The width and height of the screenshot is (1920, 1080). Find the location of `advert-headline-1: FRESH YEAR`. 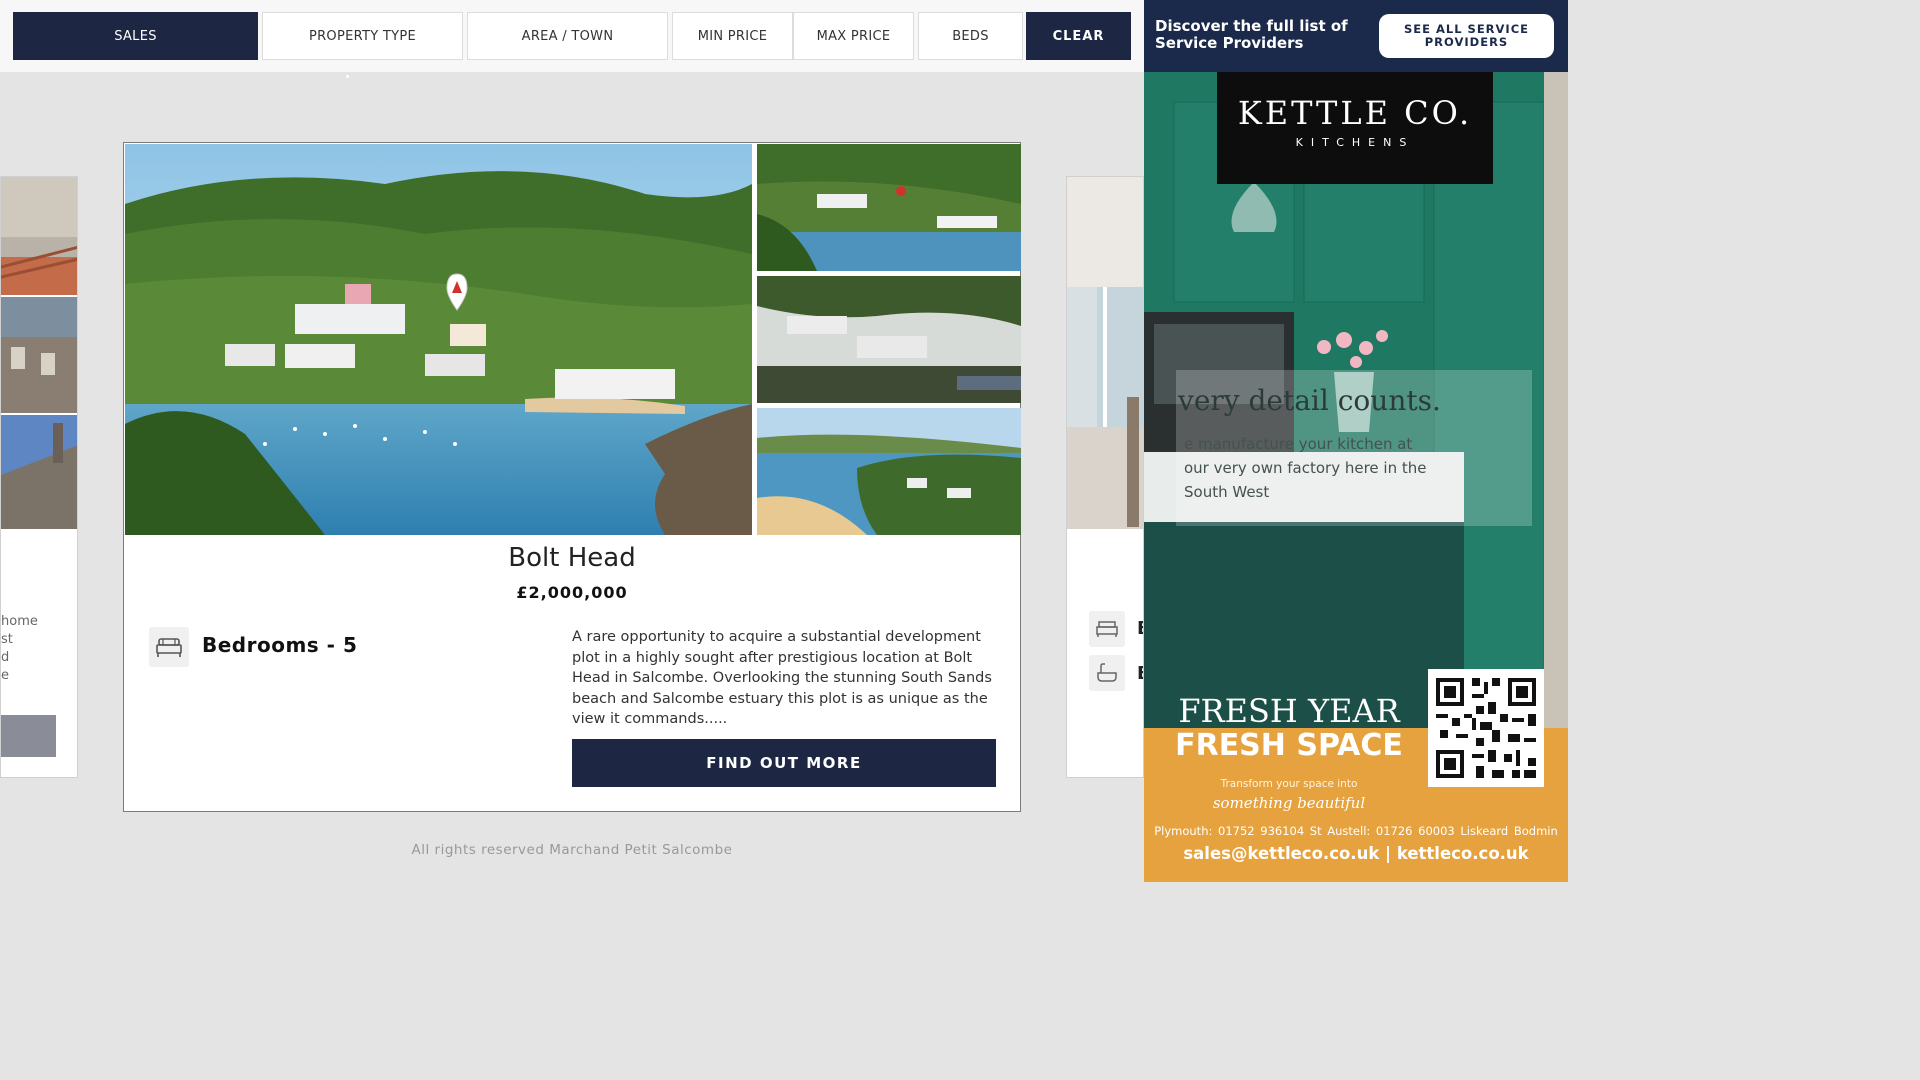

advert-headline-1: FRESH YEAR is located at coordinates (1289, 711).